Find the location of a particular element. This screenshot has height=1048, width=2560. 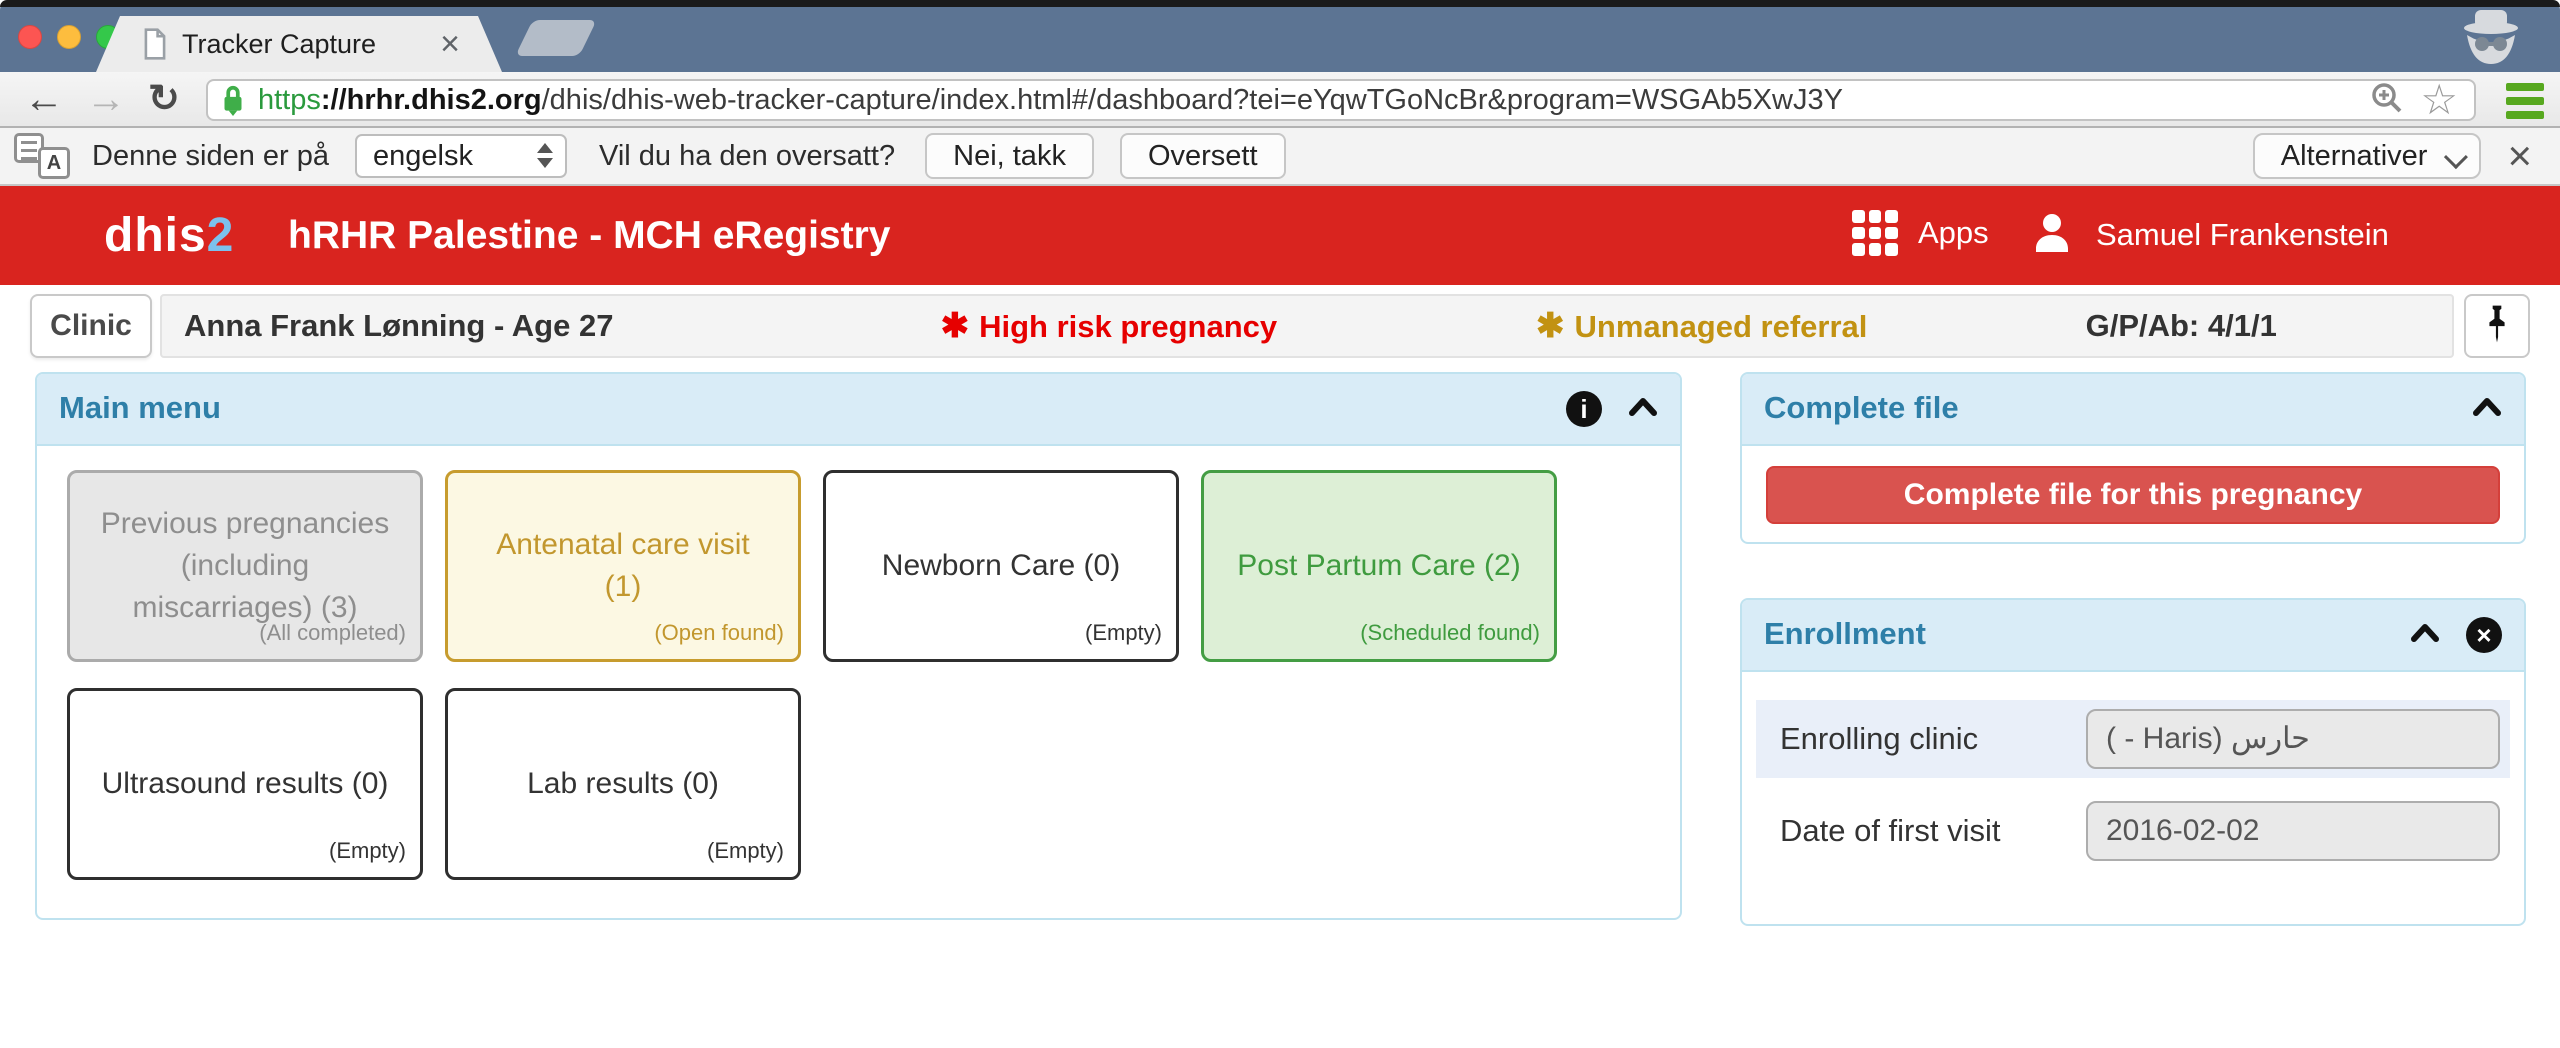

new-tab-button is located at coordinates (556, 38).